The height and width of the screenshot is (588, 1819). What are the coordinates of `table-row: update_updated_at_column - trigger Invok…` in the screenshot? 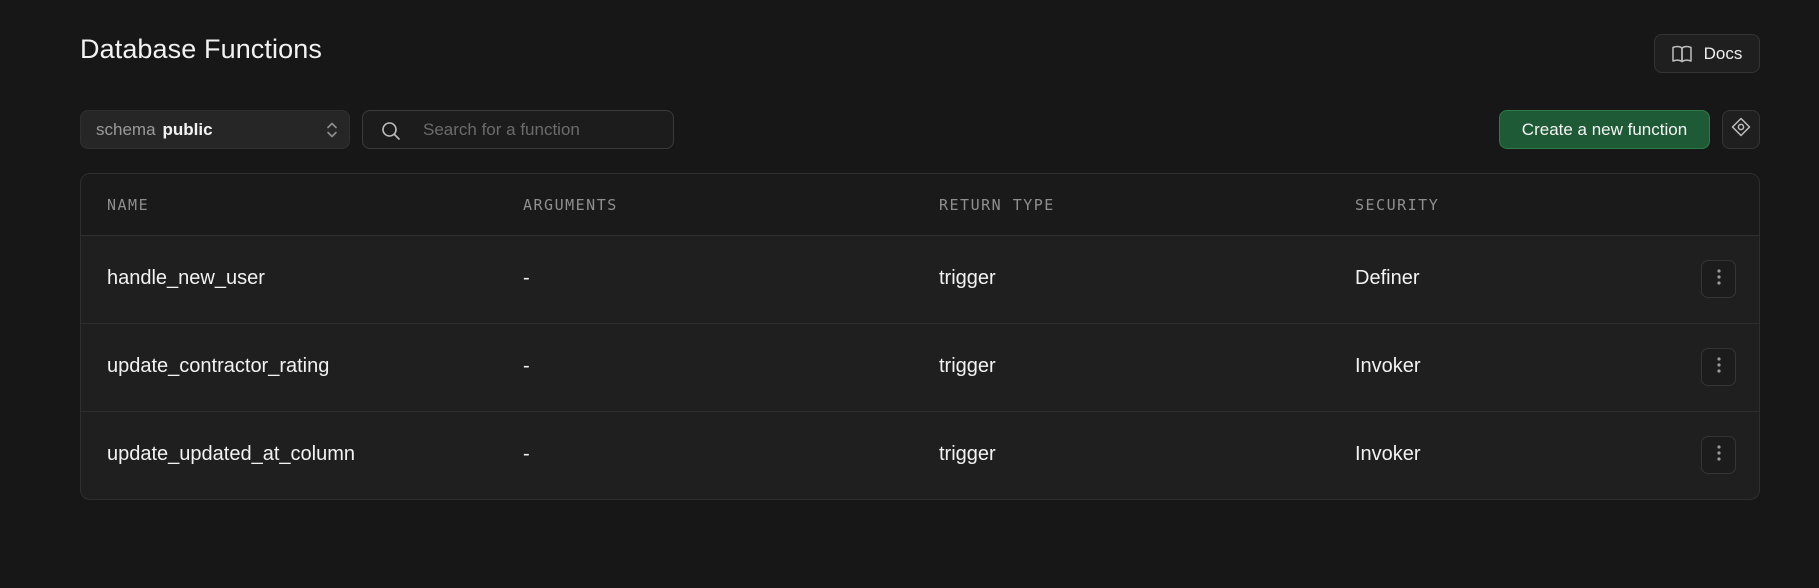 It's located at (920, 455).